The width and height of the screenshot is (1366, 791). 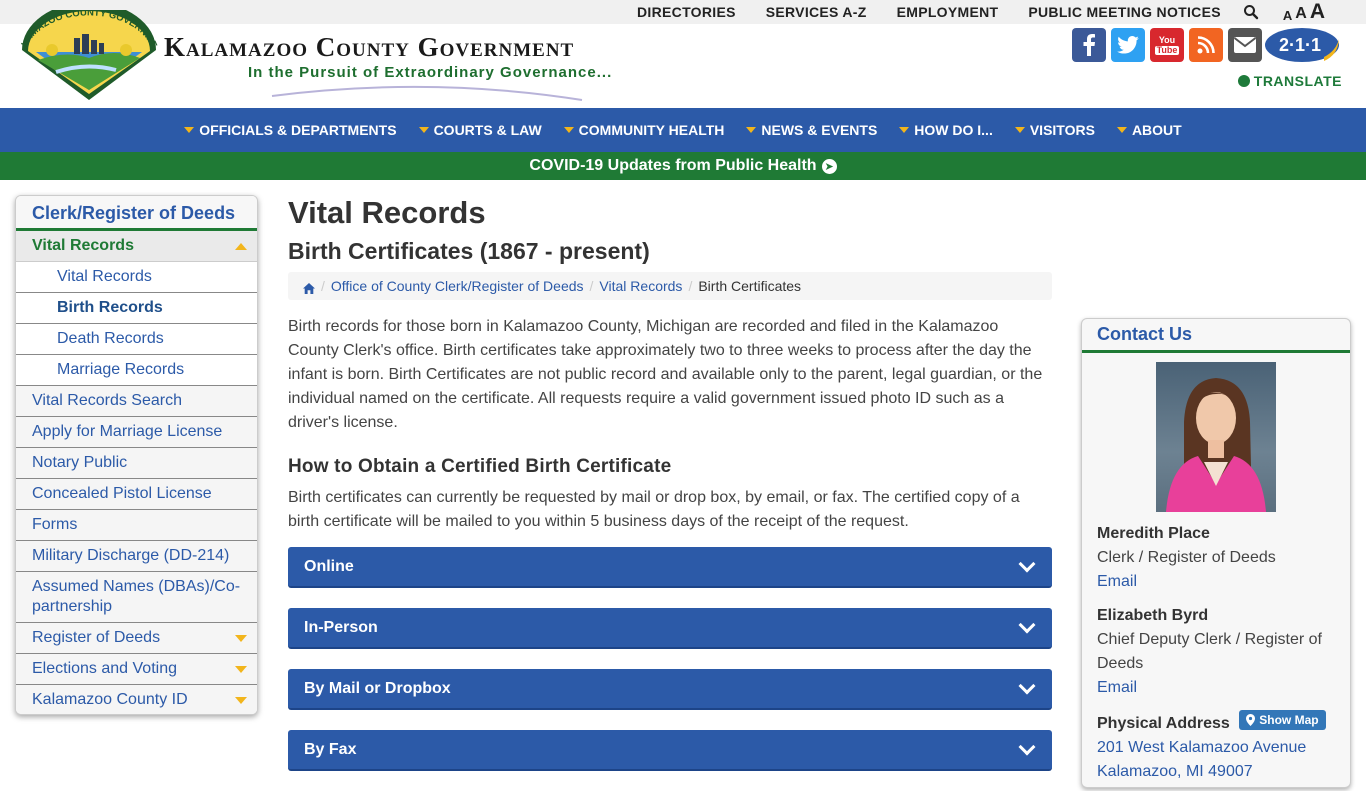 I want to click on nav-label: NEWS & EVENTS, so click(x=819, y=130).